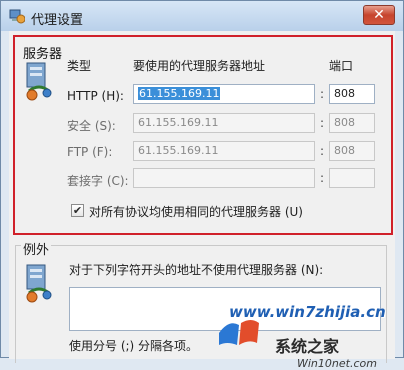 Image resolution: width=404 pixels, height=370 pixels. What do you see at coordinates (179, 93) in the screenshot?
I see `http-address-value: 61.155.169.11` at bounding box center [179, 93].